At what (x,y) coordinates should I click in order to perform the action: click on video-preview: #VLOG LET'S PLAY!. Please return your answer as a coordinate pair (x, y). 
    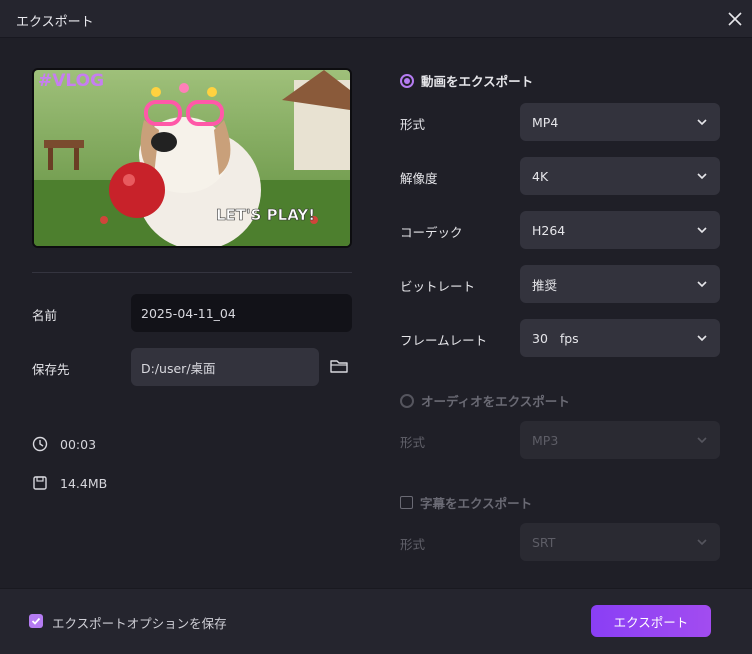
    Looking at the image, I should click on (192, 158).